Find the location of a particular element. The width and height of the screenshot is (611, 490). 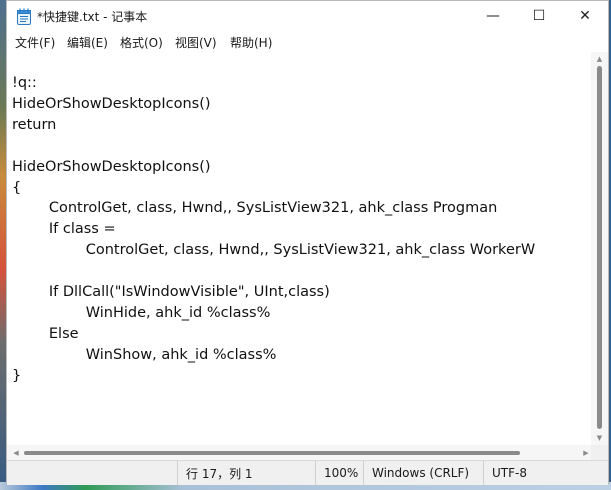

vertical-scroll-thumb is located at coordinates (599, 247).